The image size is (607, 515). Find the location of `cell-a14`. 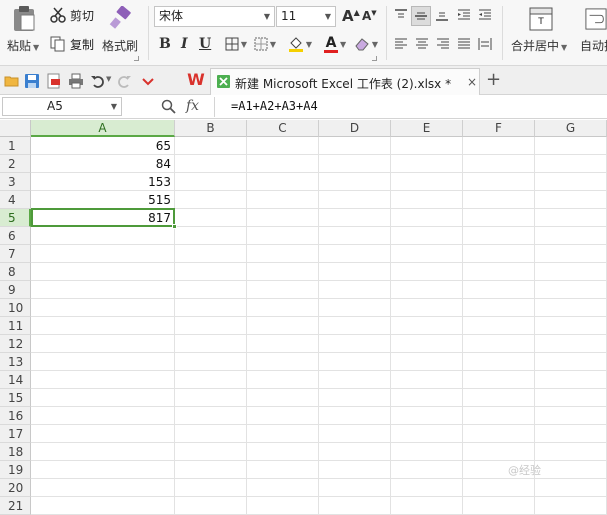

cell-a14 is located at coordinates (103, 380).